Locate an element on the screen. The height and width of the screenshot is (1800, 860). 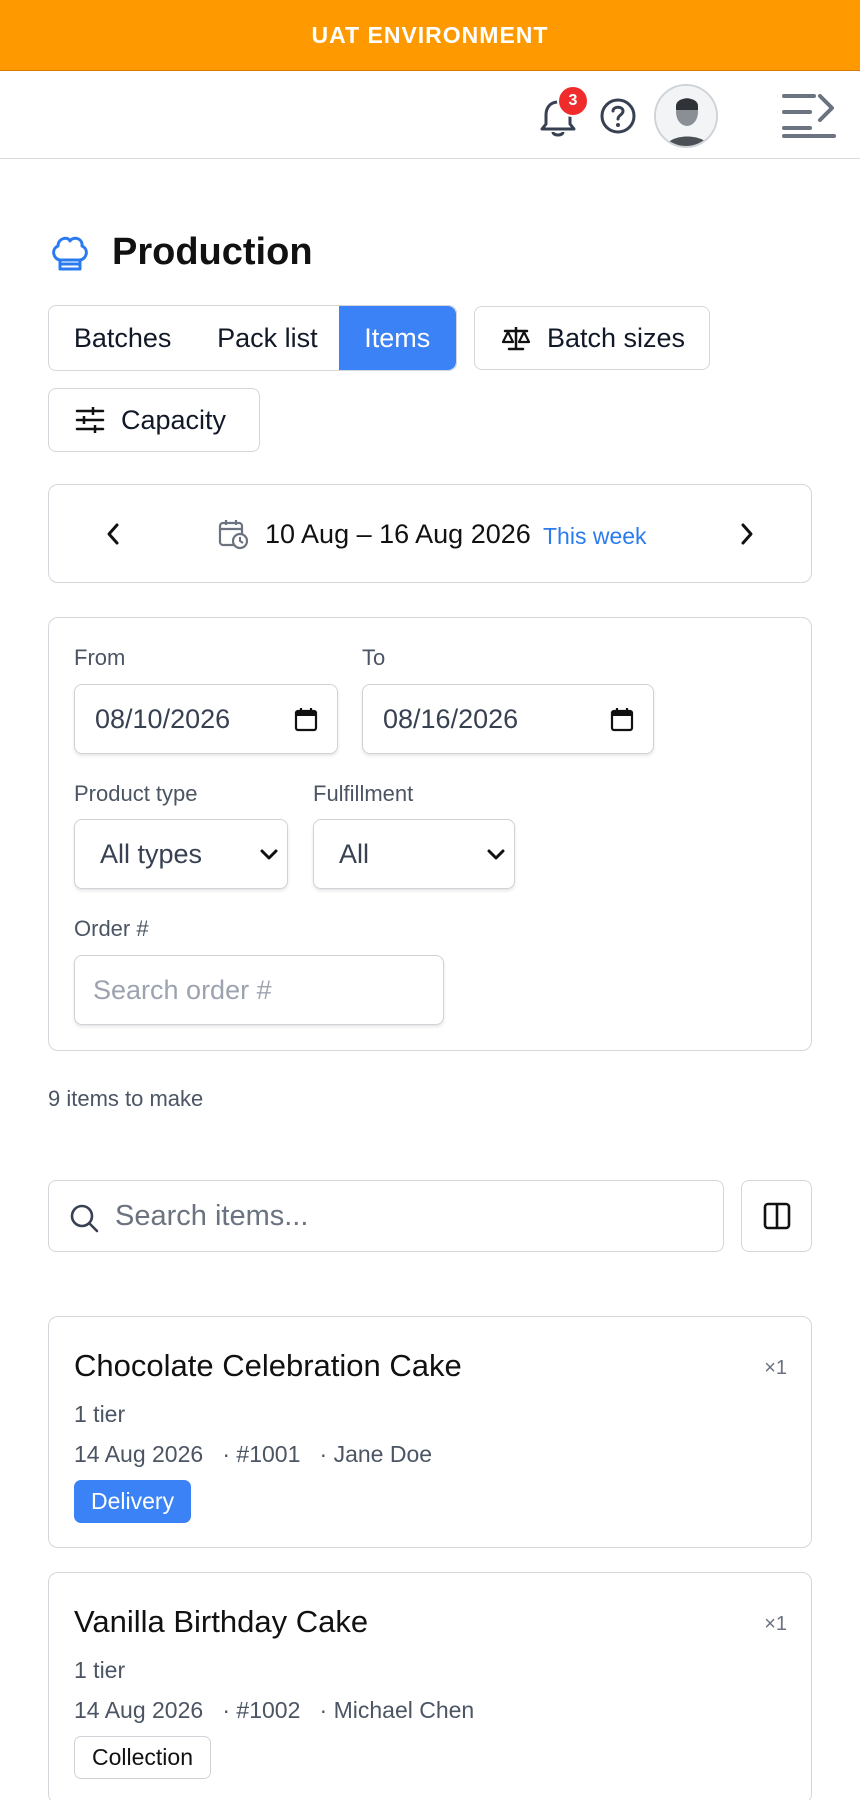
batch-sizes-button: Batch sizes is located at coordinates (592, 338).